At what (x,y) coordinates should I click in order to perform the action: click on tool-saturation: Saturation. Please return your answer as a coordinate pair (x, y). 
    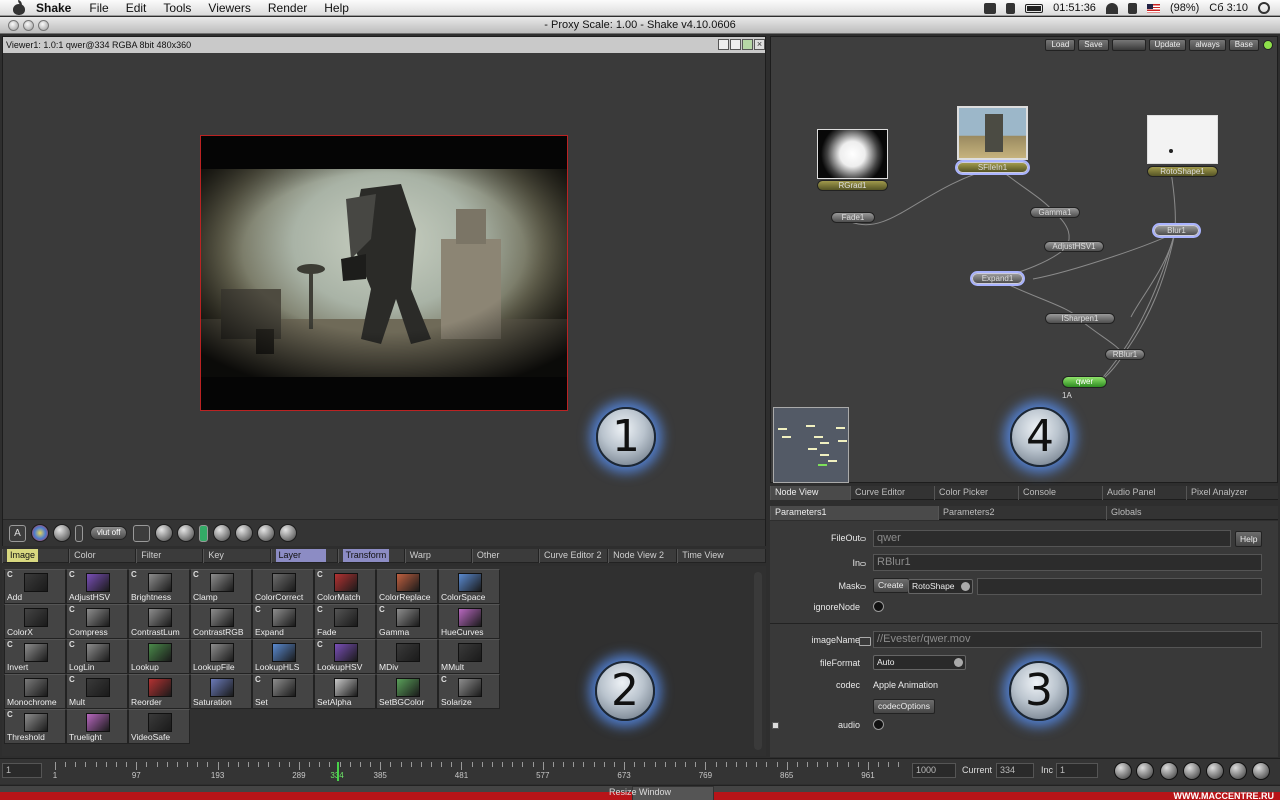
    Looking at the image, I should click on (221, 691).